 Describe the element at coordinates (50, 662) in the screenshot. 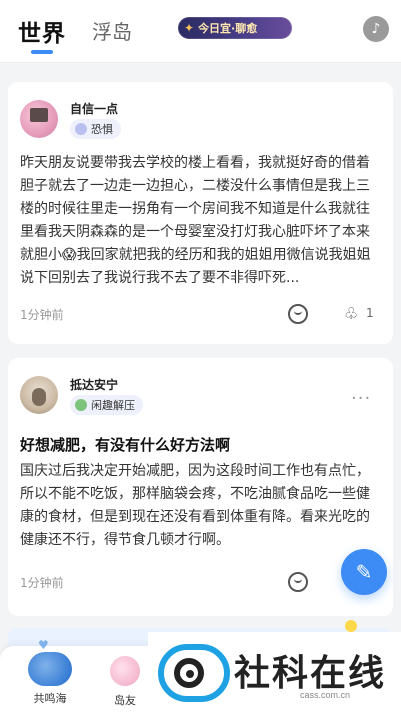

I see `whale-icon` at that location.